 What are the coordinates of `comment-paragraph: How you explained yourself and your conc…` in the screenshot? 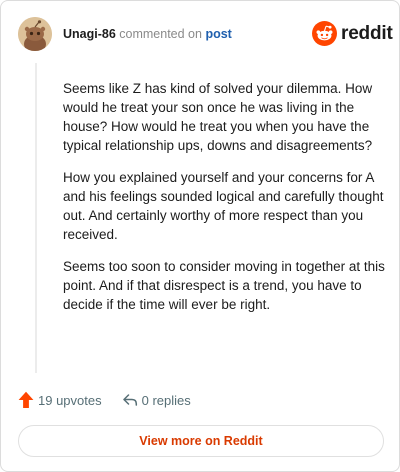 It's located at (223, 206).